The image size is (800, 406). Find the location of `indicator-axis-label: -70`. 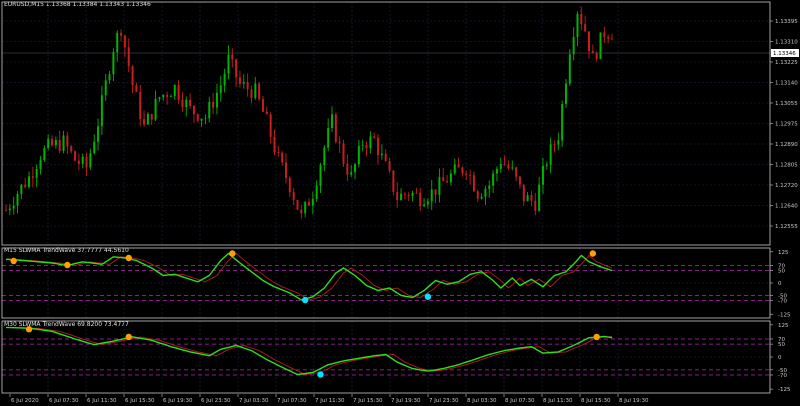

indicator-axis-label: -70 is located at coordinates (782, 302).